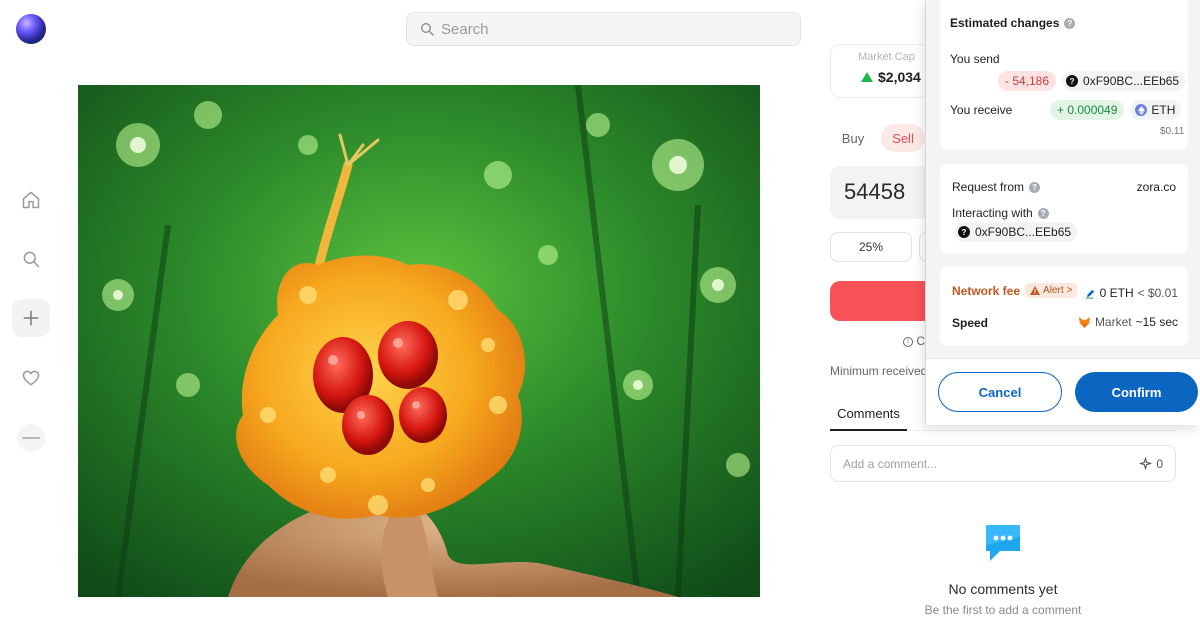 Image resolution: width=1200 pixels, height=635 pixels. What do you see at coordinates (1084, 322) in the screenshot?
I see `fox-icon` at bounding box center [1084, 322].